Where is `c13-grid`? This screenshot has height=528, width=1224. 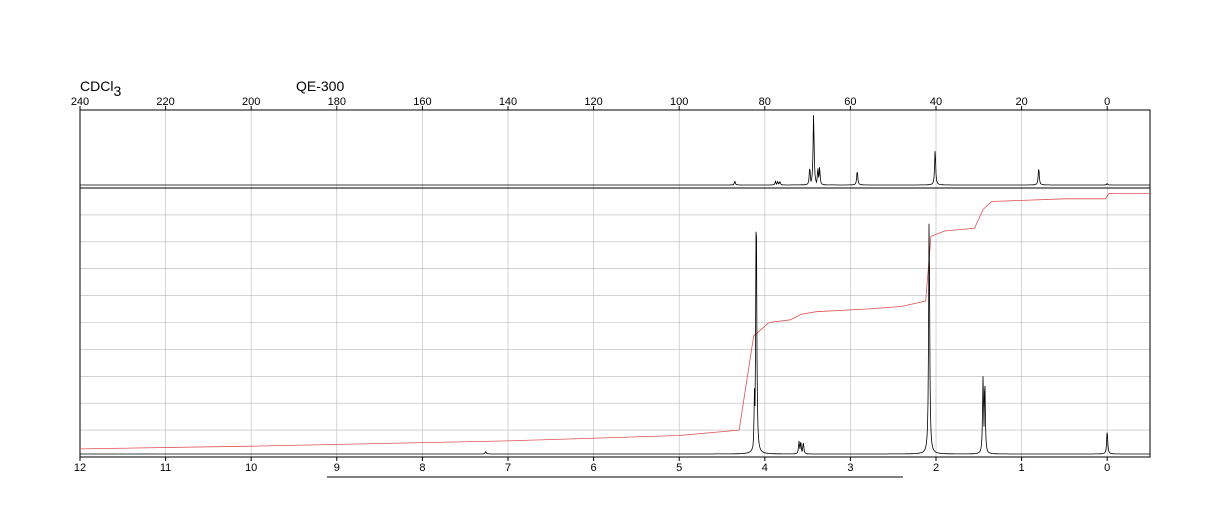 c13-grid is located at coordinates (593, 149).